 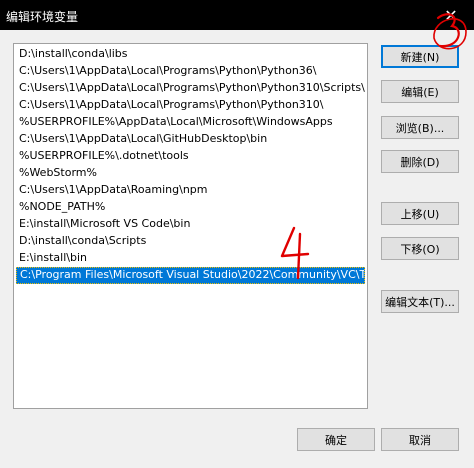 I want to click on path-list-item: %WebStorm%, so click(x=190, y=173).